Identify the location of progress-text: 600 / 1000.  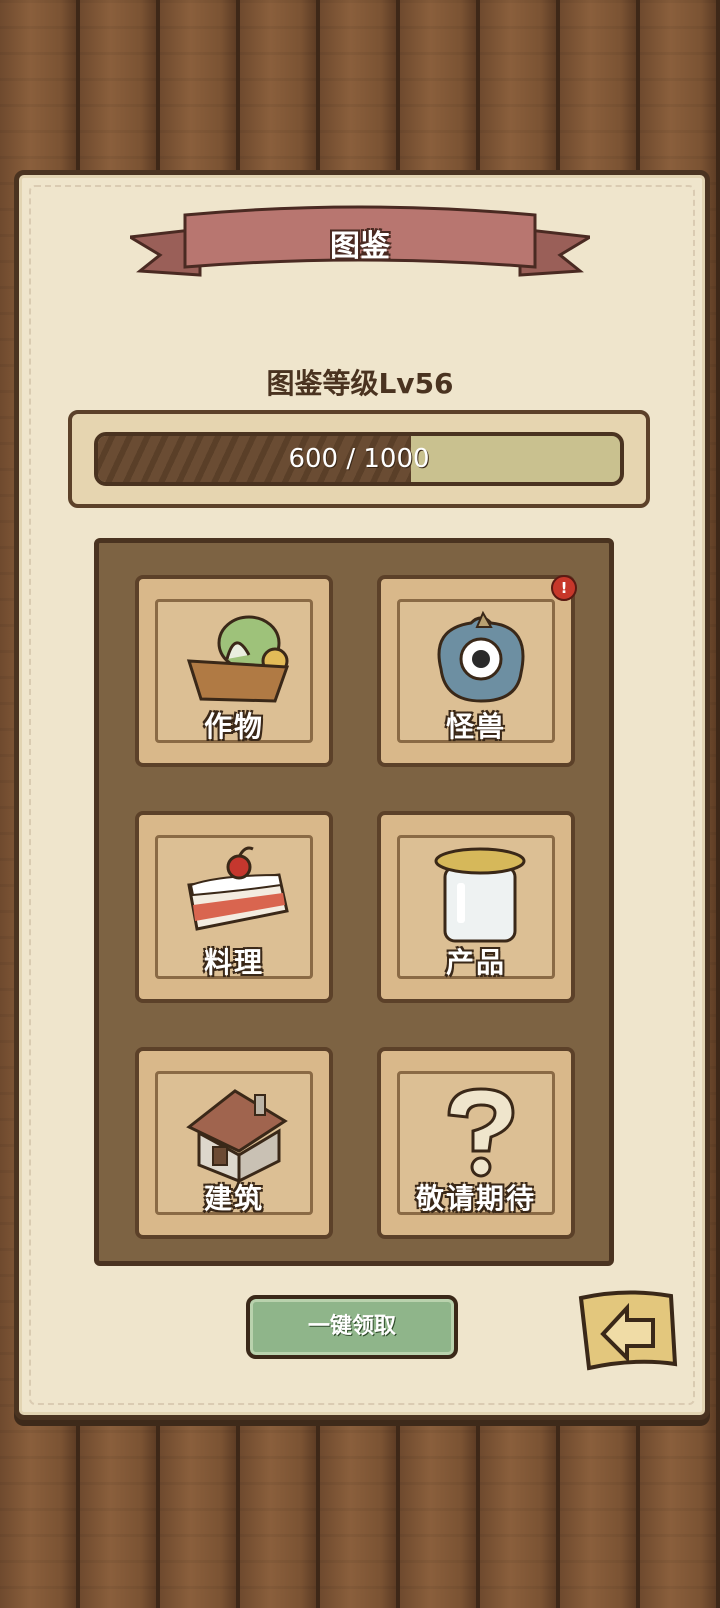
(359, 459).